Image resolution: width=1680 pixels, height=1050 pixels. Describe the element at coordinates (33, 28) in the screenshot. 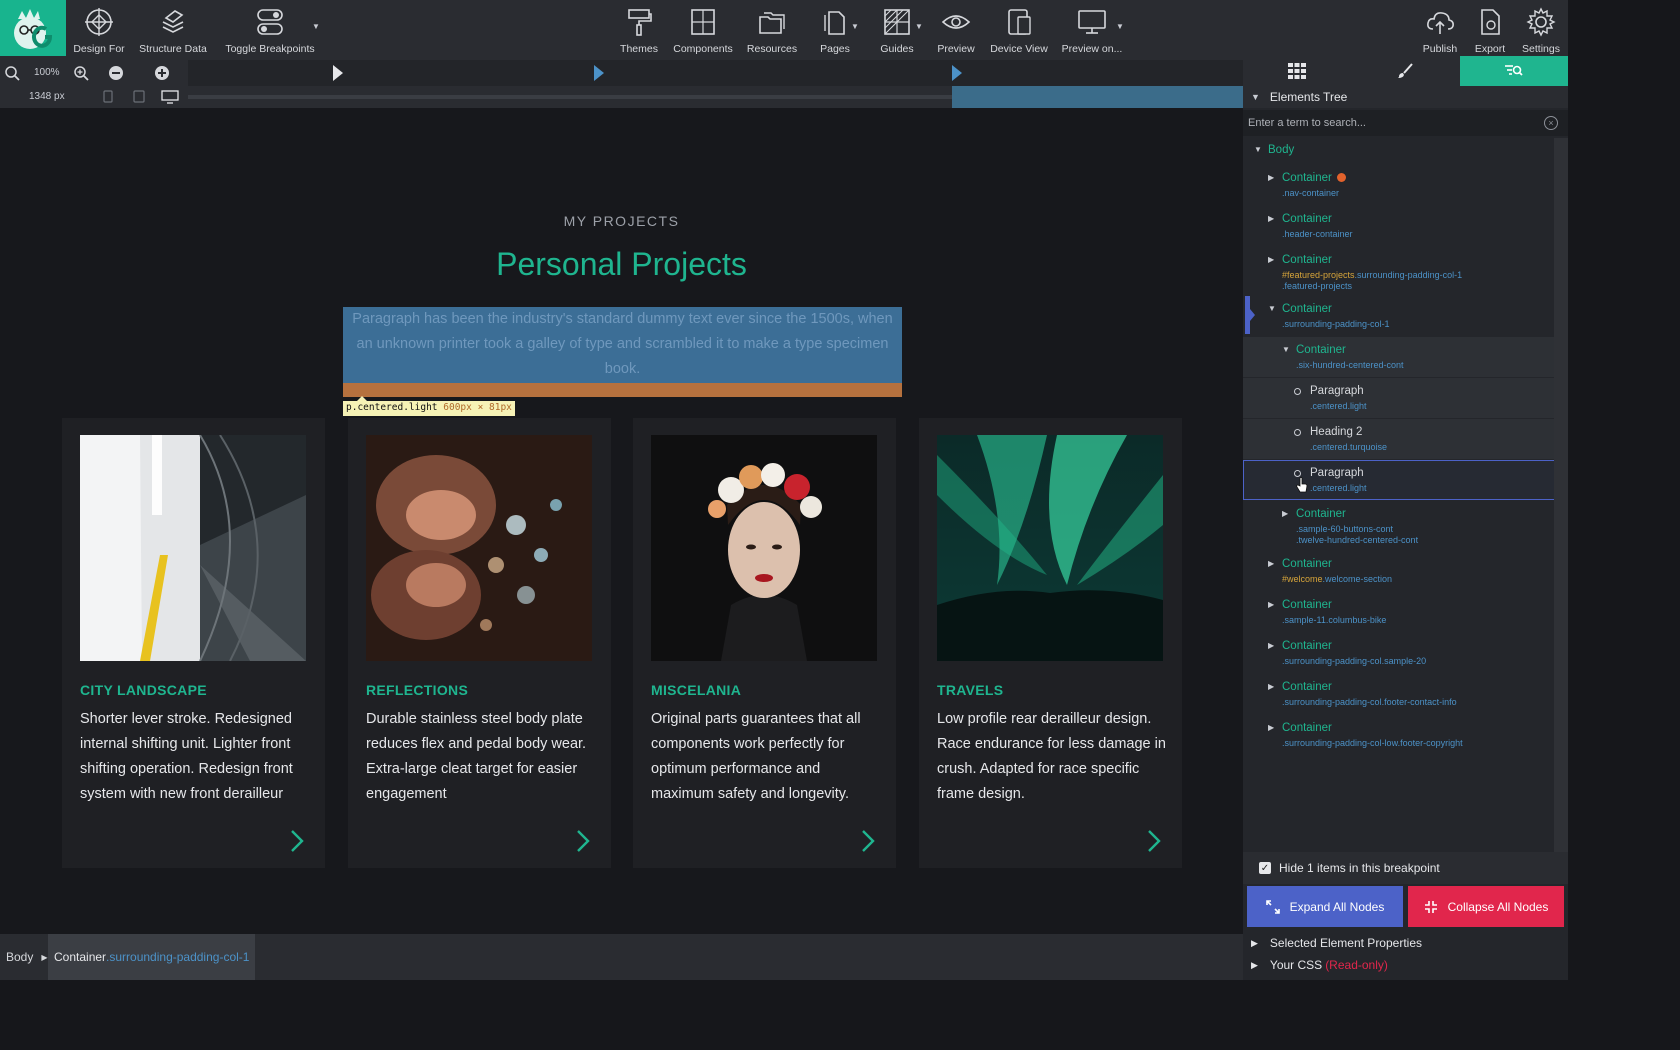

I see `app-logo` at that location.